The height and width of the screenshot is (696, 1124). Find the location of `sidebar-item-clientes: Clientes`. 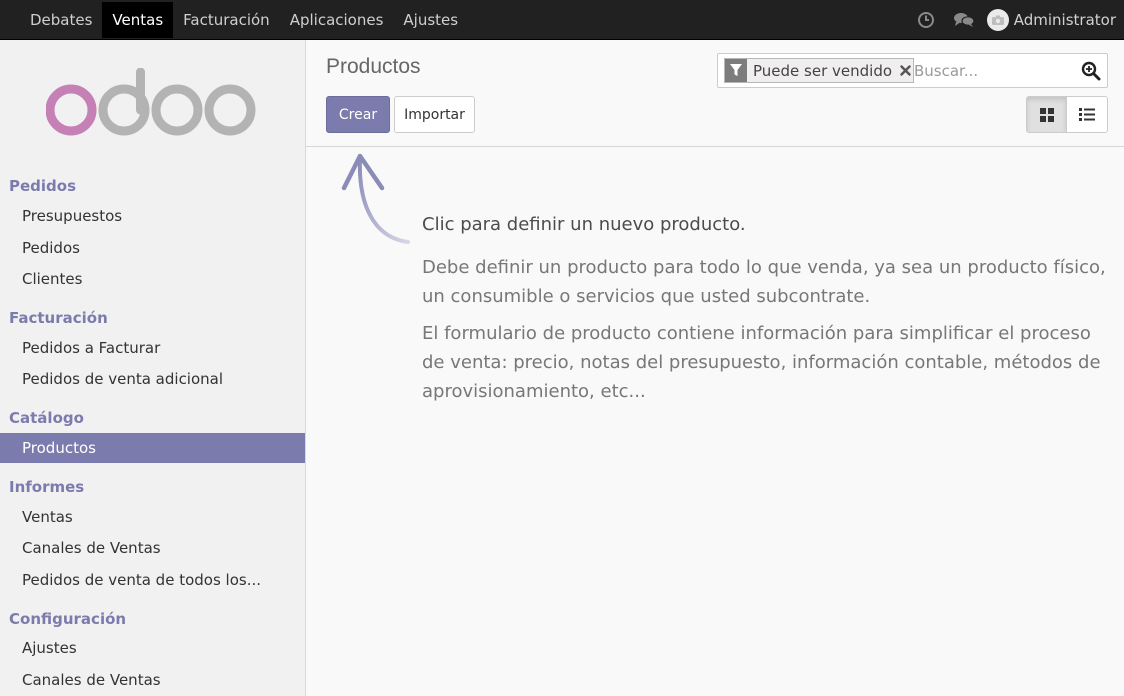

sidebar-item-clientes: Clientes is located at coordinates (152, 279).